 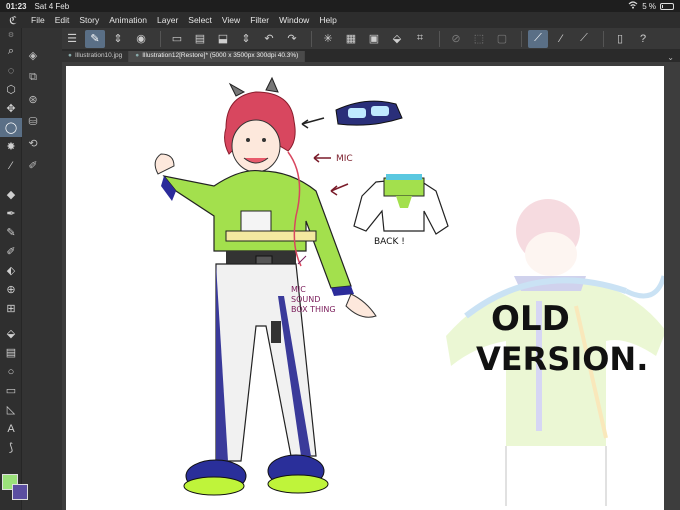 What do you see at coordinates (298, 289) in the screenshot?
I see `mic-sound-label-1: MIC` at bounding box center [298, 289].